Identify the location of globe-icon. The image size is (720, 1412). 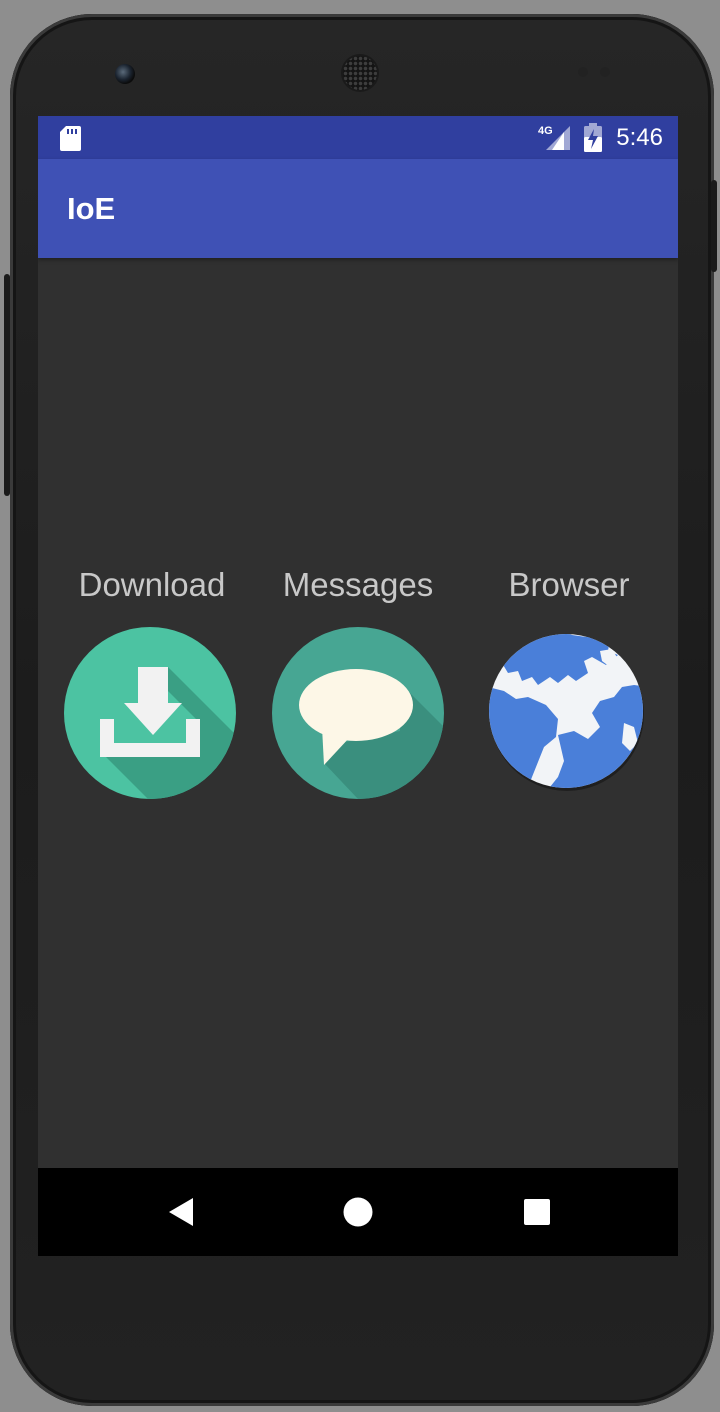
(568, 715).